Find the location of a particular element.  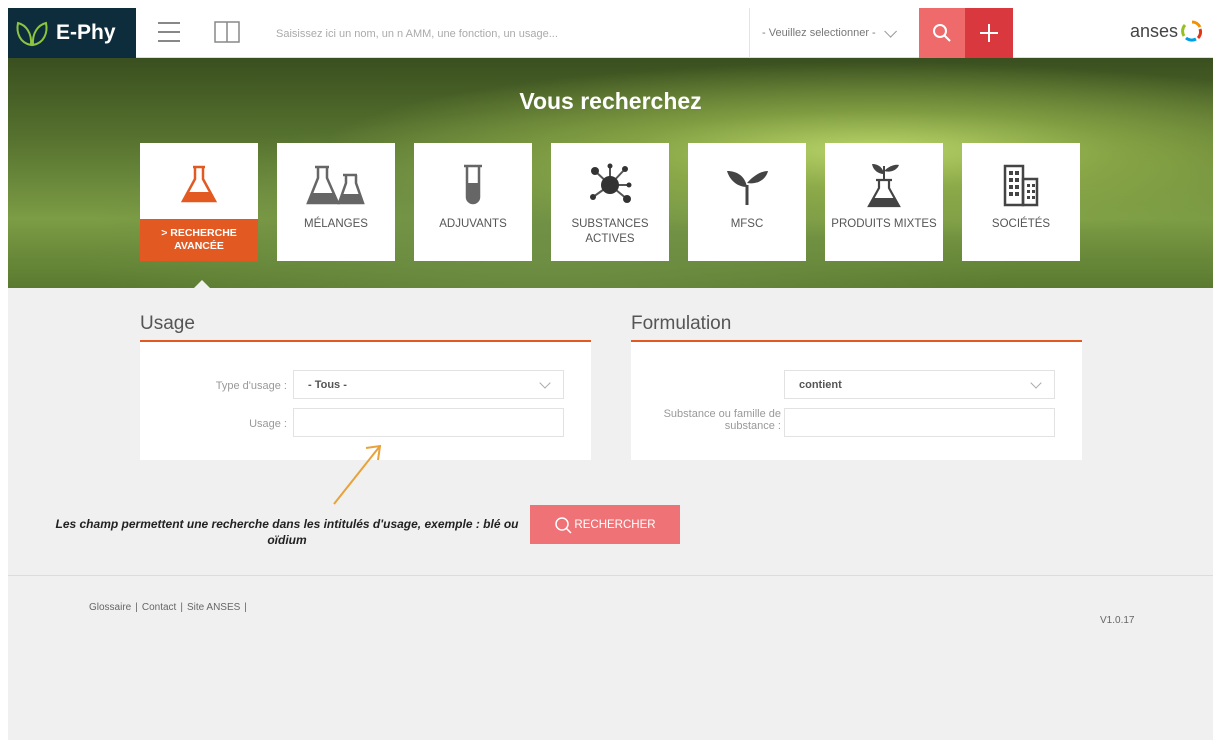

tile-label: PRODUITS MIXTES is located at coordinates (884, 224).